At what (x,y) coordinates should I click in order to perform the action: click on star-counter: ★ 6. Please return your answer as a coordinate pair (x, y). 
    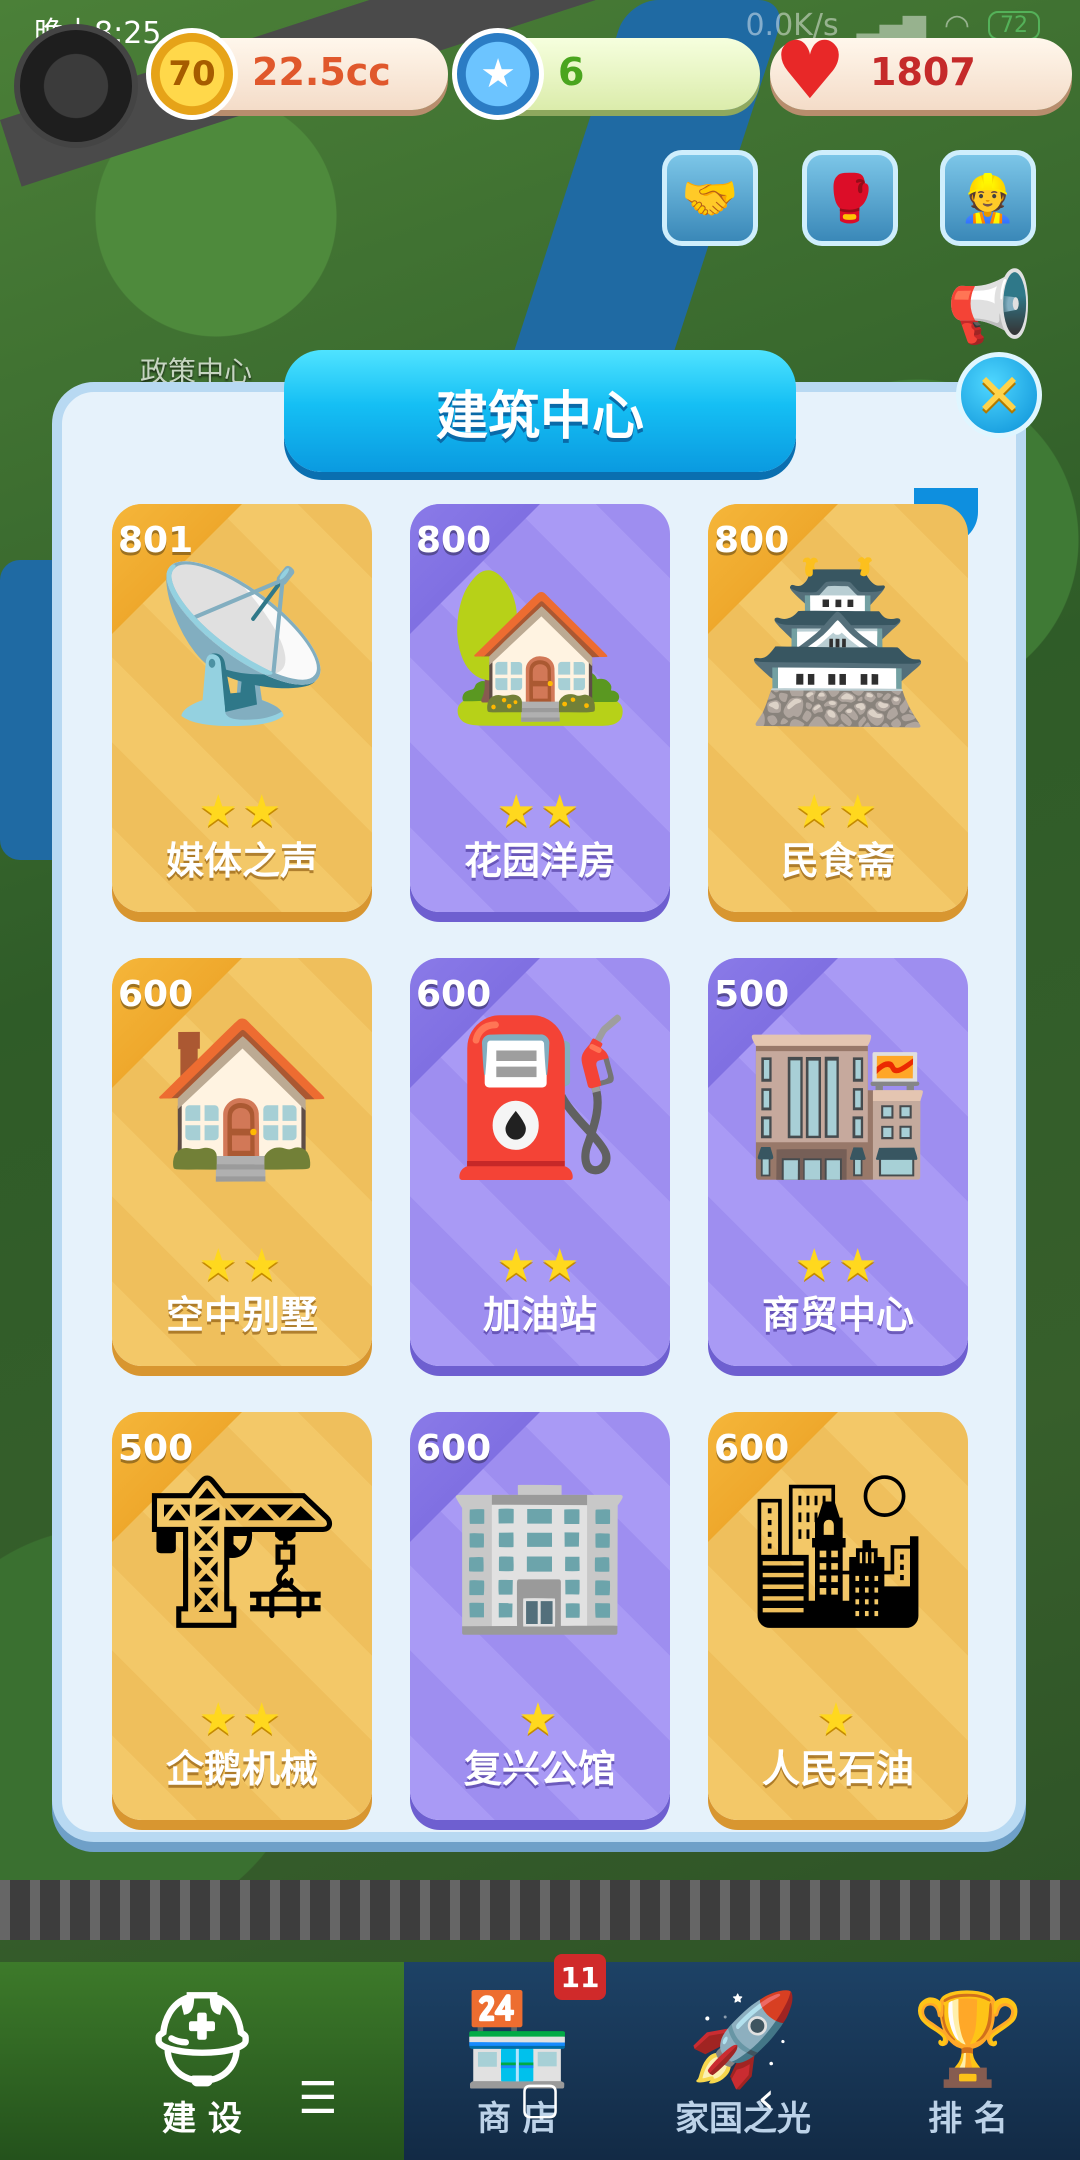
    Looking at the image, I should click on (606, 74).